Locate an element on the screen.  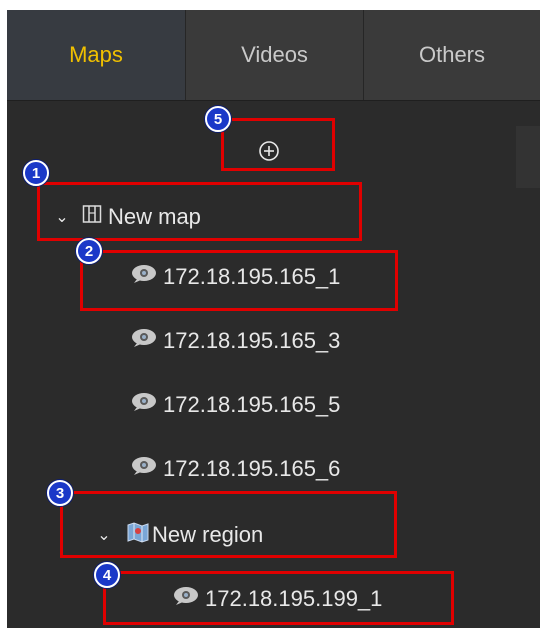
add-map-button is located at coordinates (269, 151).